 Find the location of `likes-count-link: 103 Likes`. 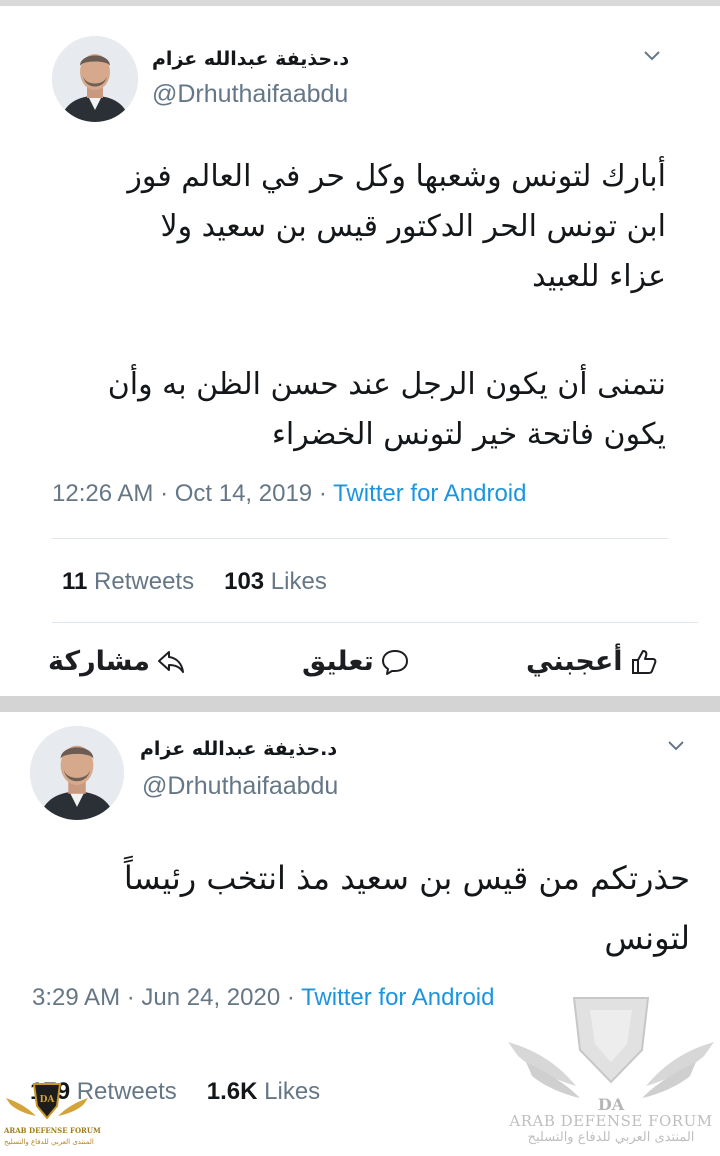

likes-count-link: 103 Likes is located at coordinates (275, 581).